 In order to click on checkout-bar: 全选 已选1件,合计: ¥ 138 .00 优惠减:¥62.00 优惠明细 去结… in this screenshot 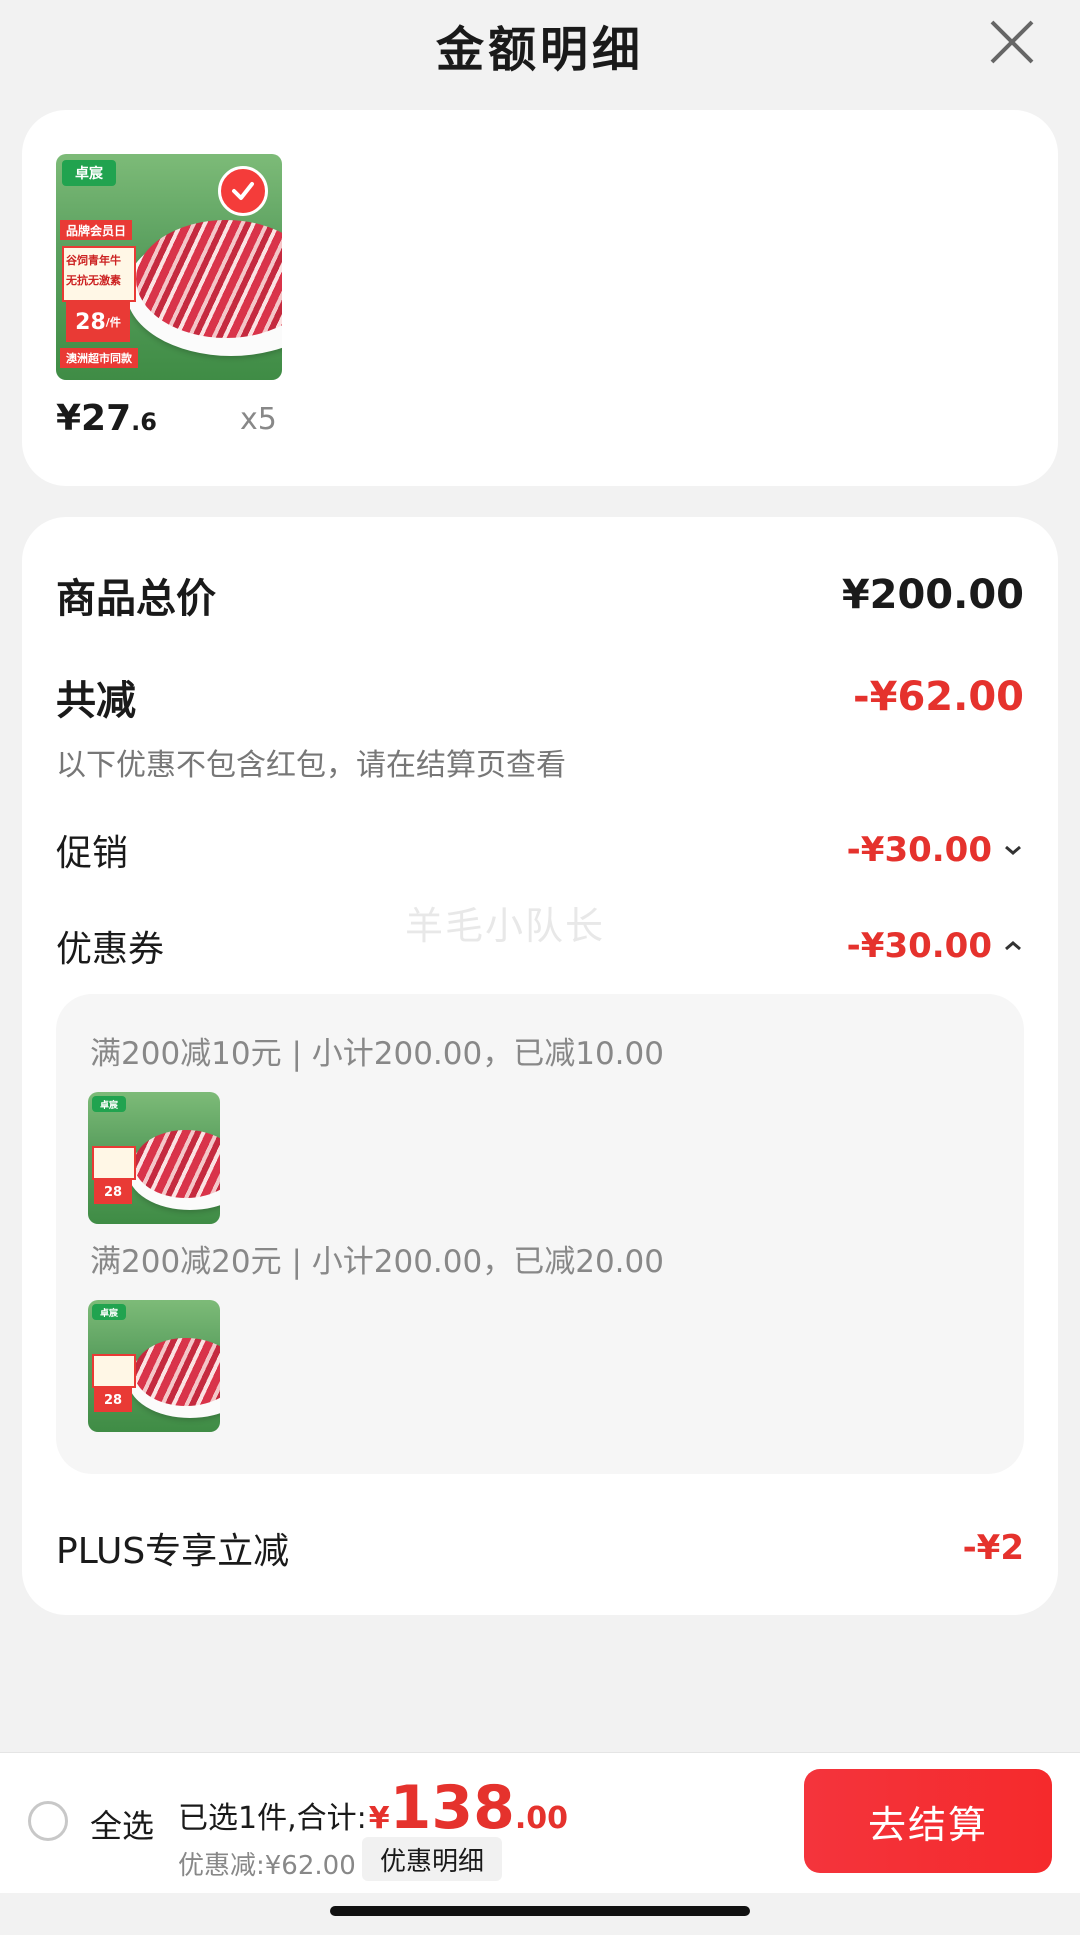, I will do `click(540, 1822)`.